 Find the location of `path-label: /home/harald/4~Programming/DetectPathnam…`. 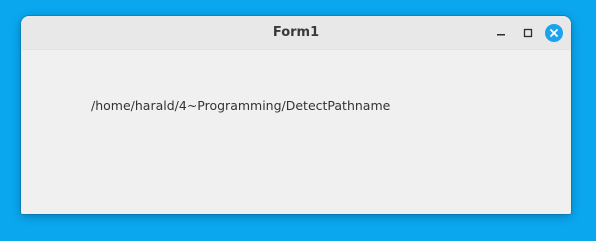

path-label: /home/harald/4~Programming/DetectPathnam… is located at coordinates (241, 105).